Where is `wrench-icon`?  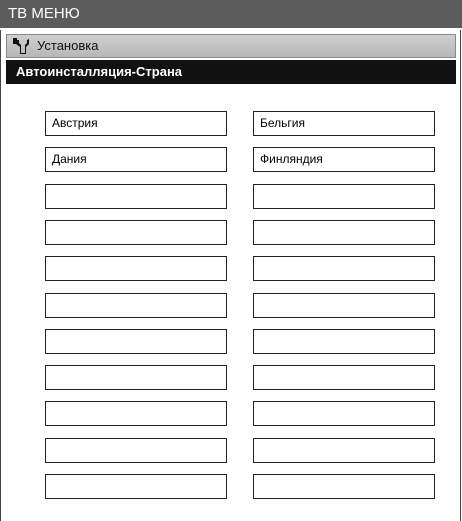
wrench-icon is located at coordinates (22, 46).